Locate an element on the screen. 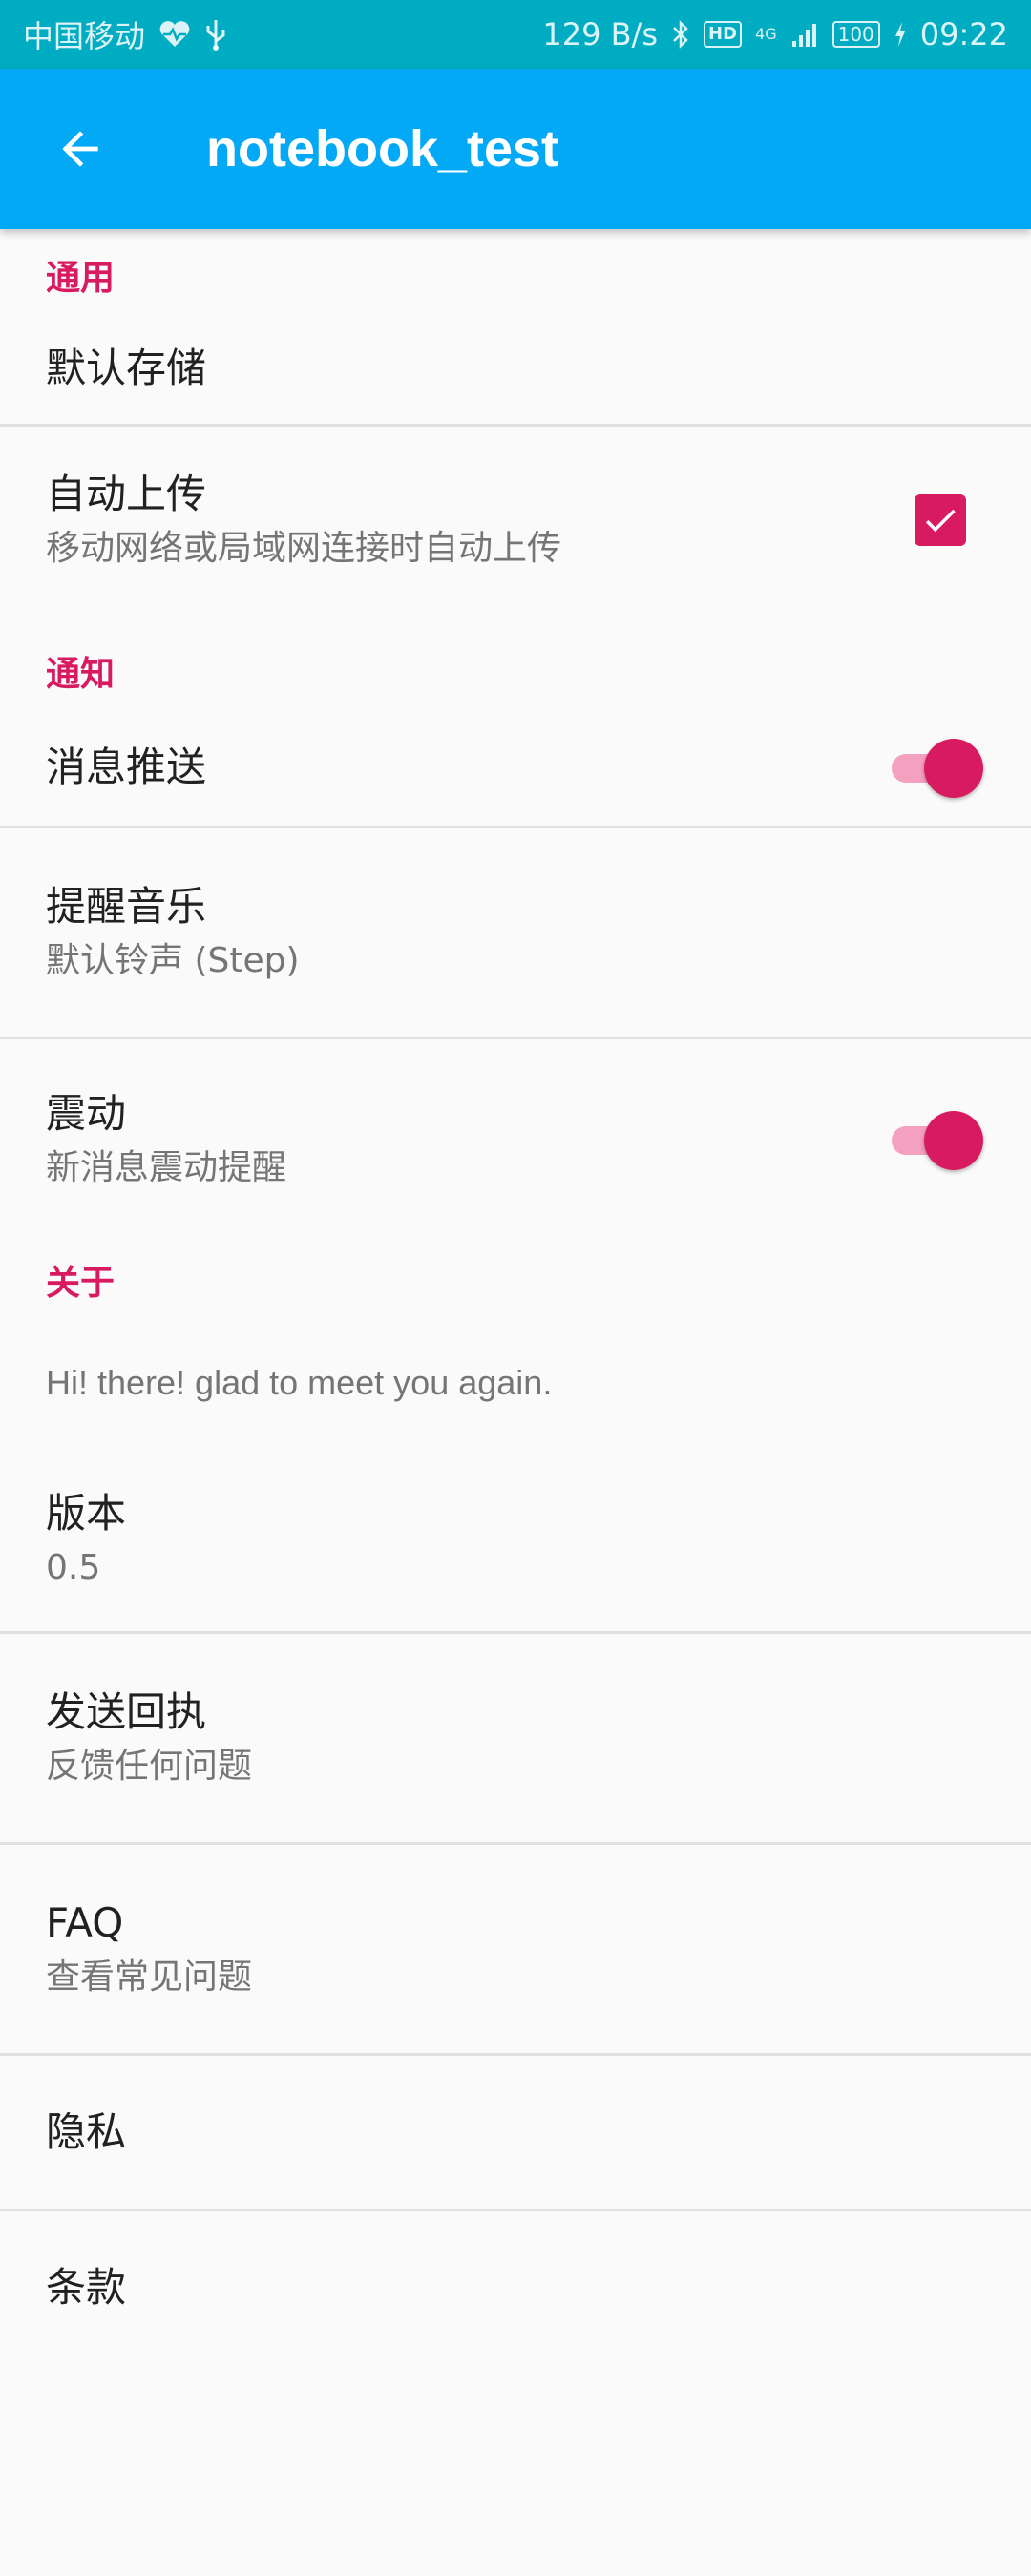 This screenshot has width=1031, height=2576. pref-default-storage: 默认存储 is located at coordinates (515, 368).